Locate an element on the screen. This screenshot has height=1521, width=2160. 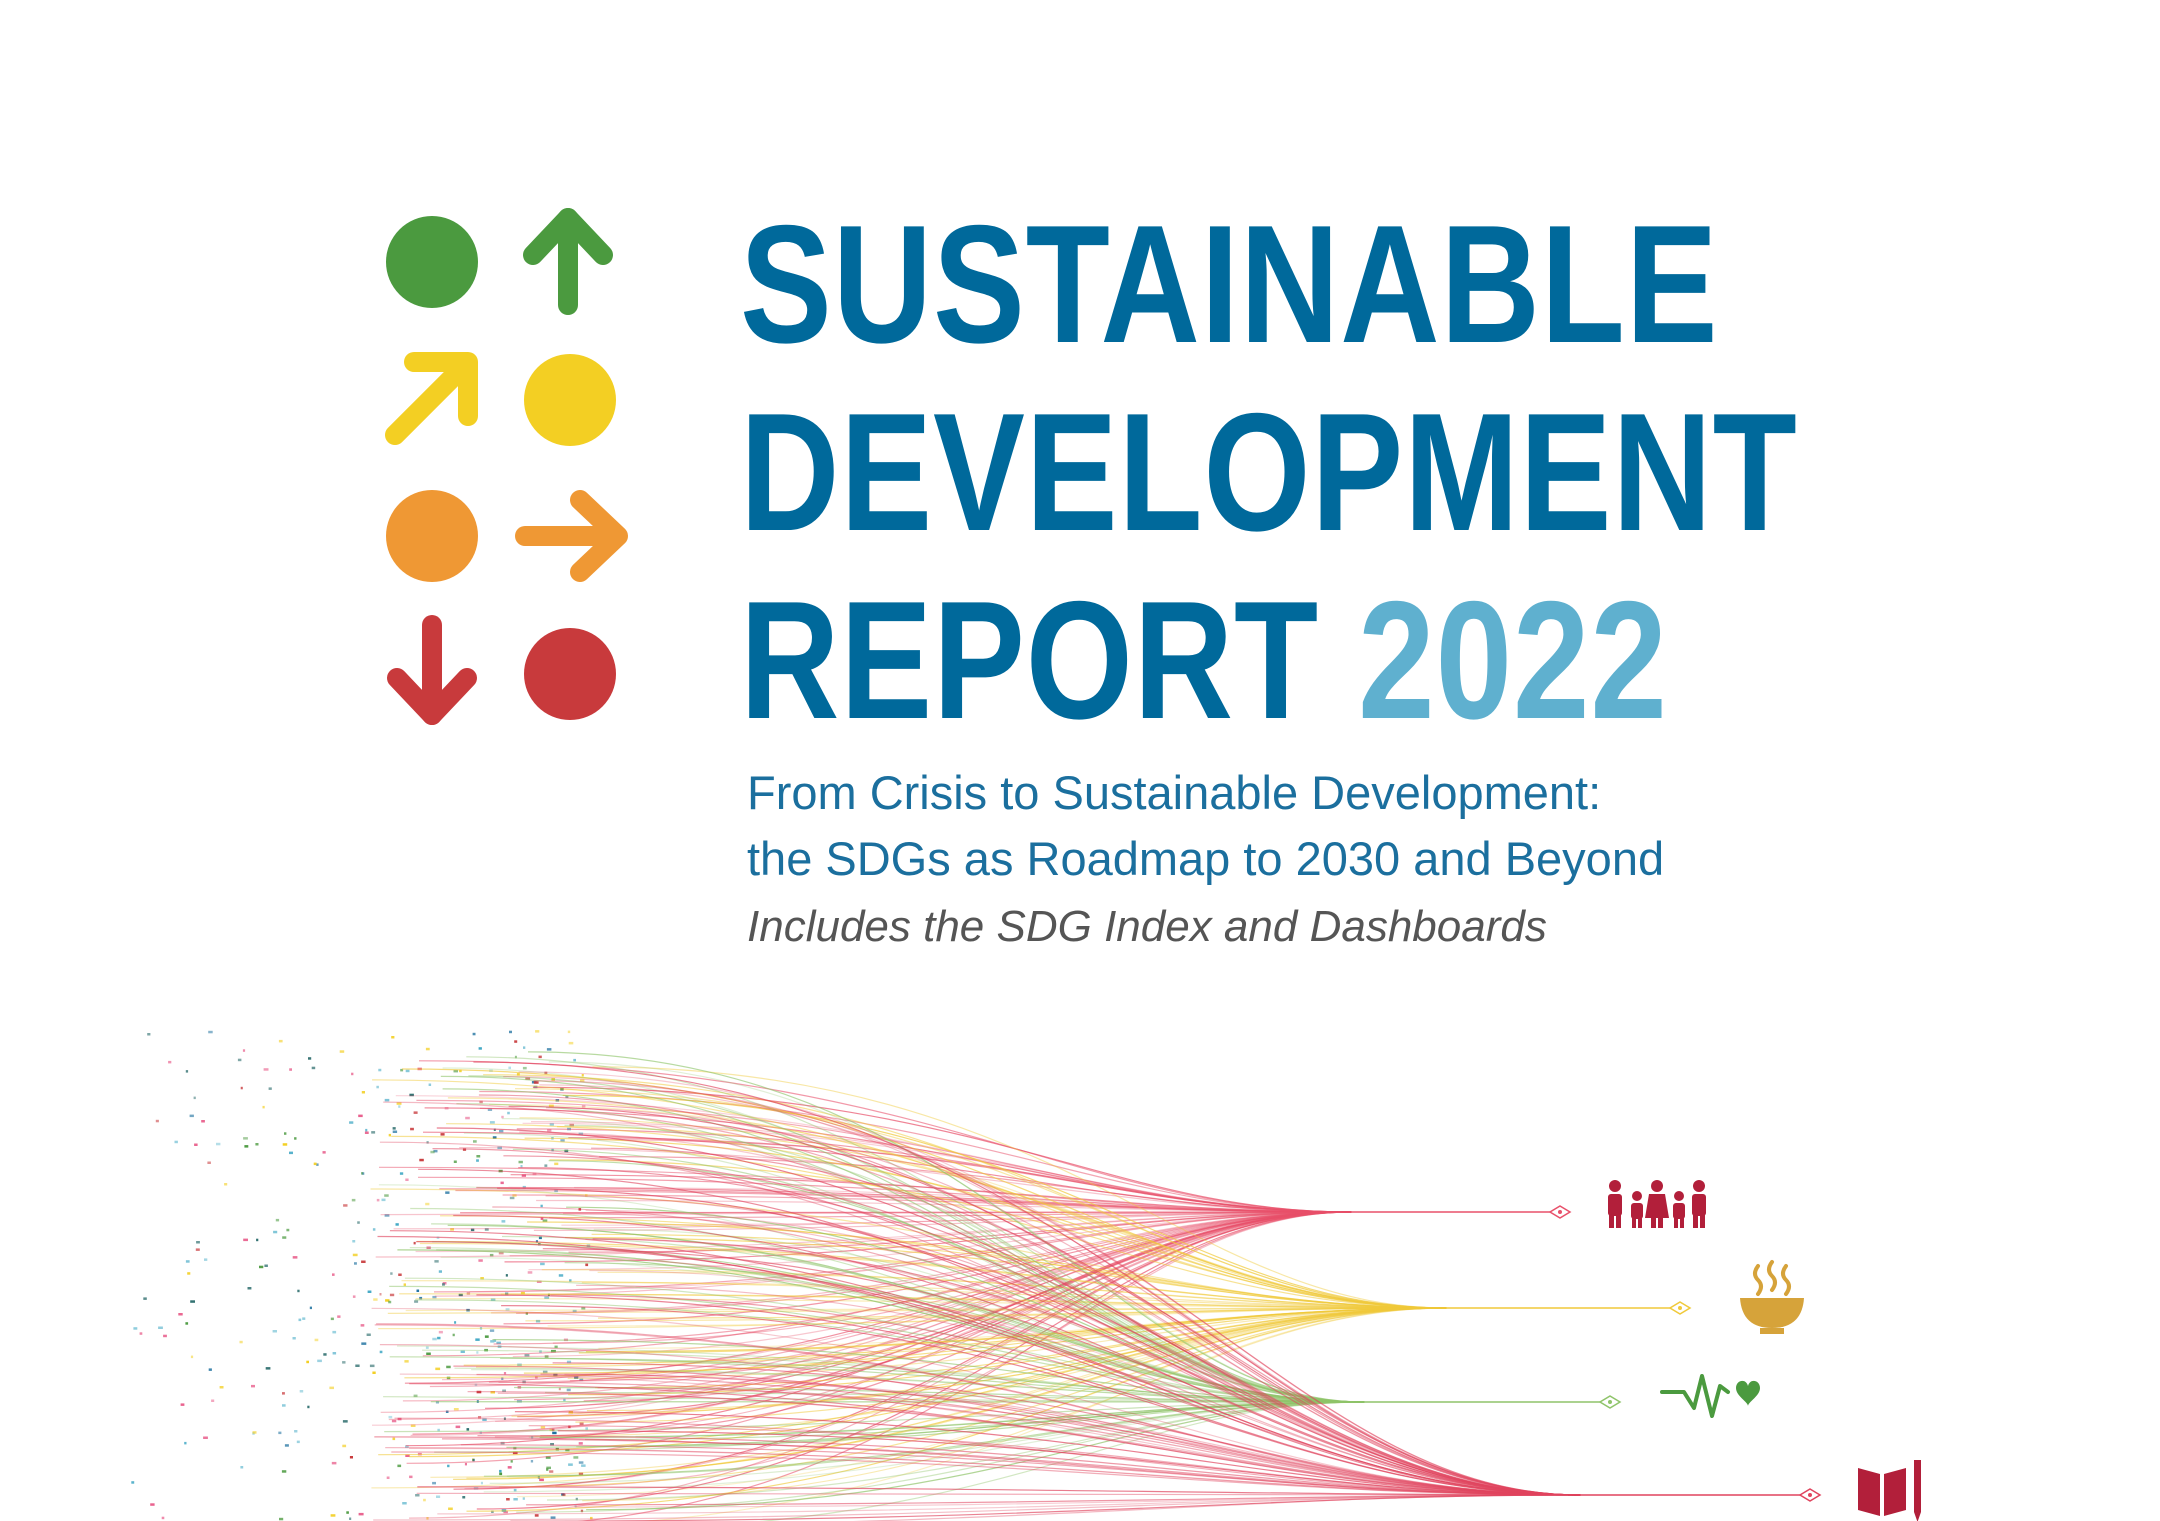
people-icon is located at coordinates (1657, 1204).